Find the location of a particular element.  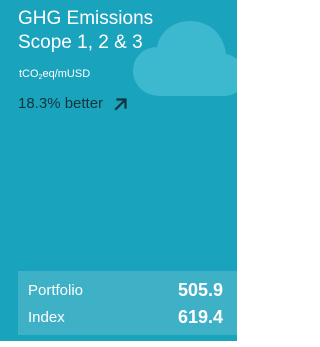

card-title: GHG Emissions Scope 1, 2 & 3 is located at coordinates (85, 31).